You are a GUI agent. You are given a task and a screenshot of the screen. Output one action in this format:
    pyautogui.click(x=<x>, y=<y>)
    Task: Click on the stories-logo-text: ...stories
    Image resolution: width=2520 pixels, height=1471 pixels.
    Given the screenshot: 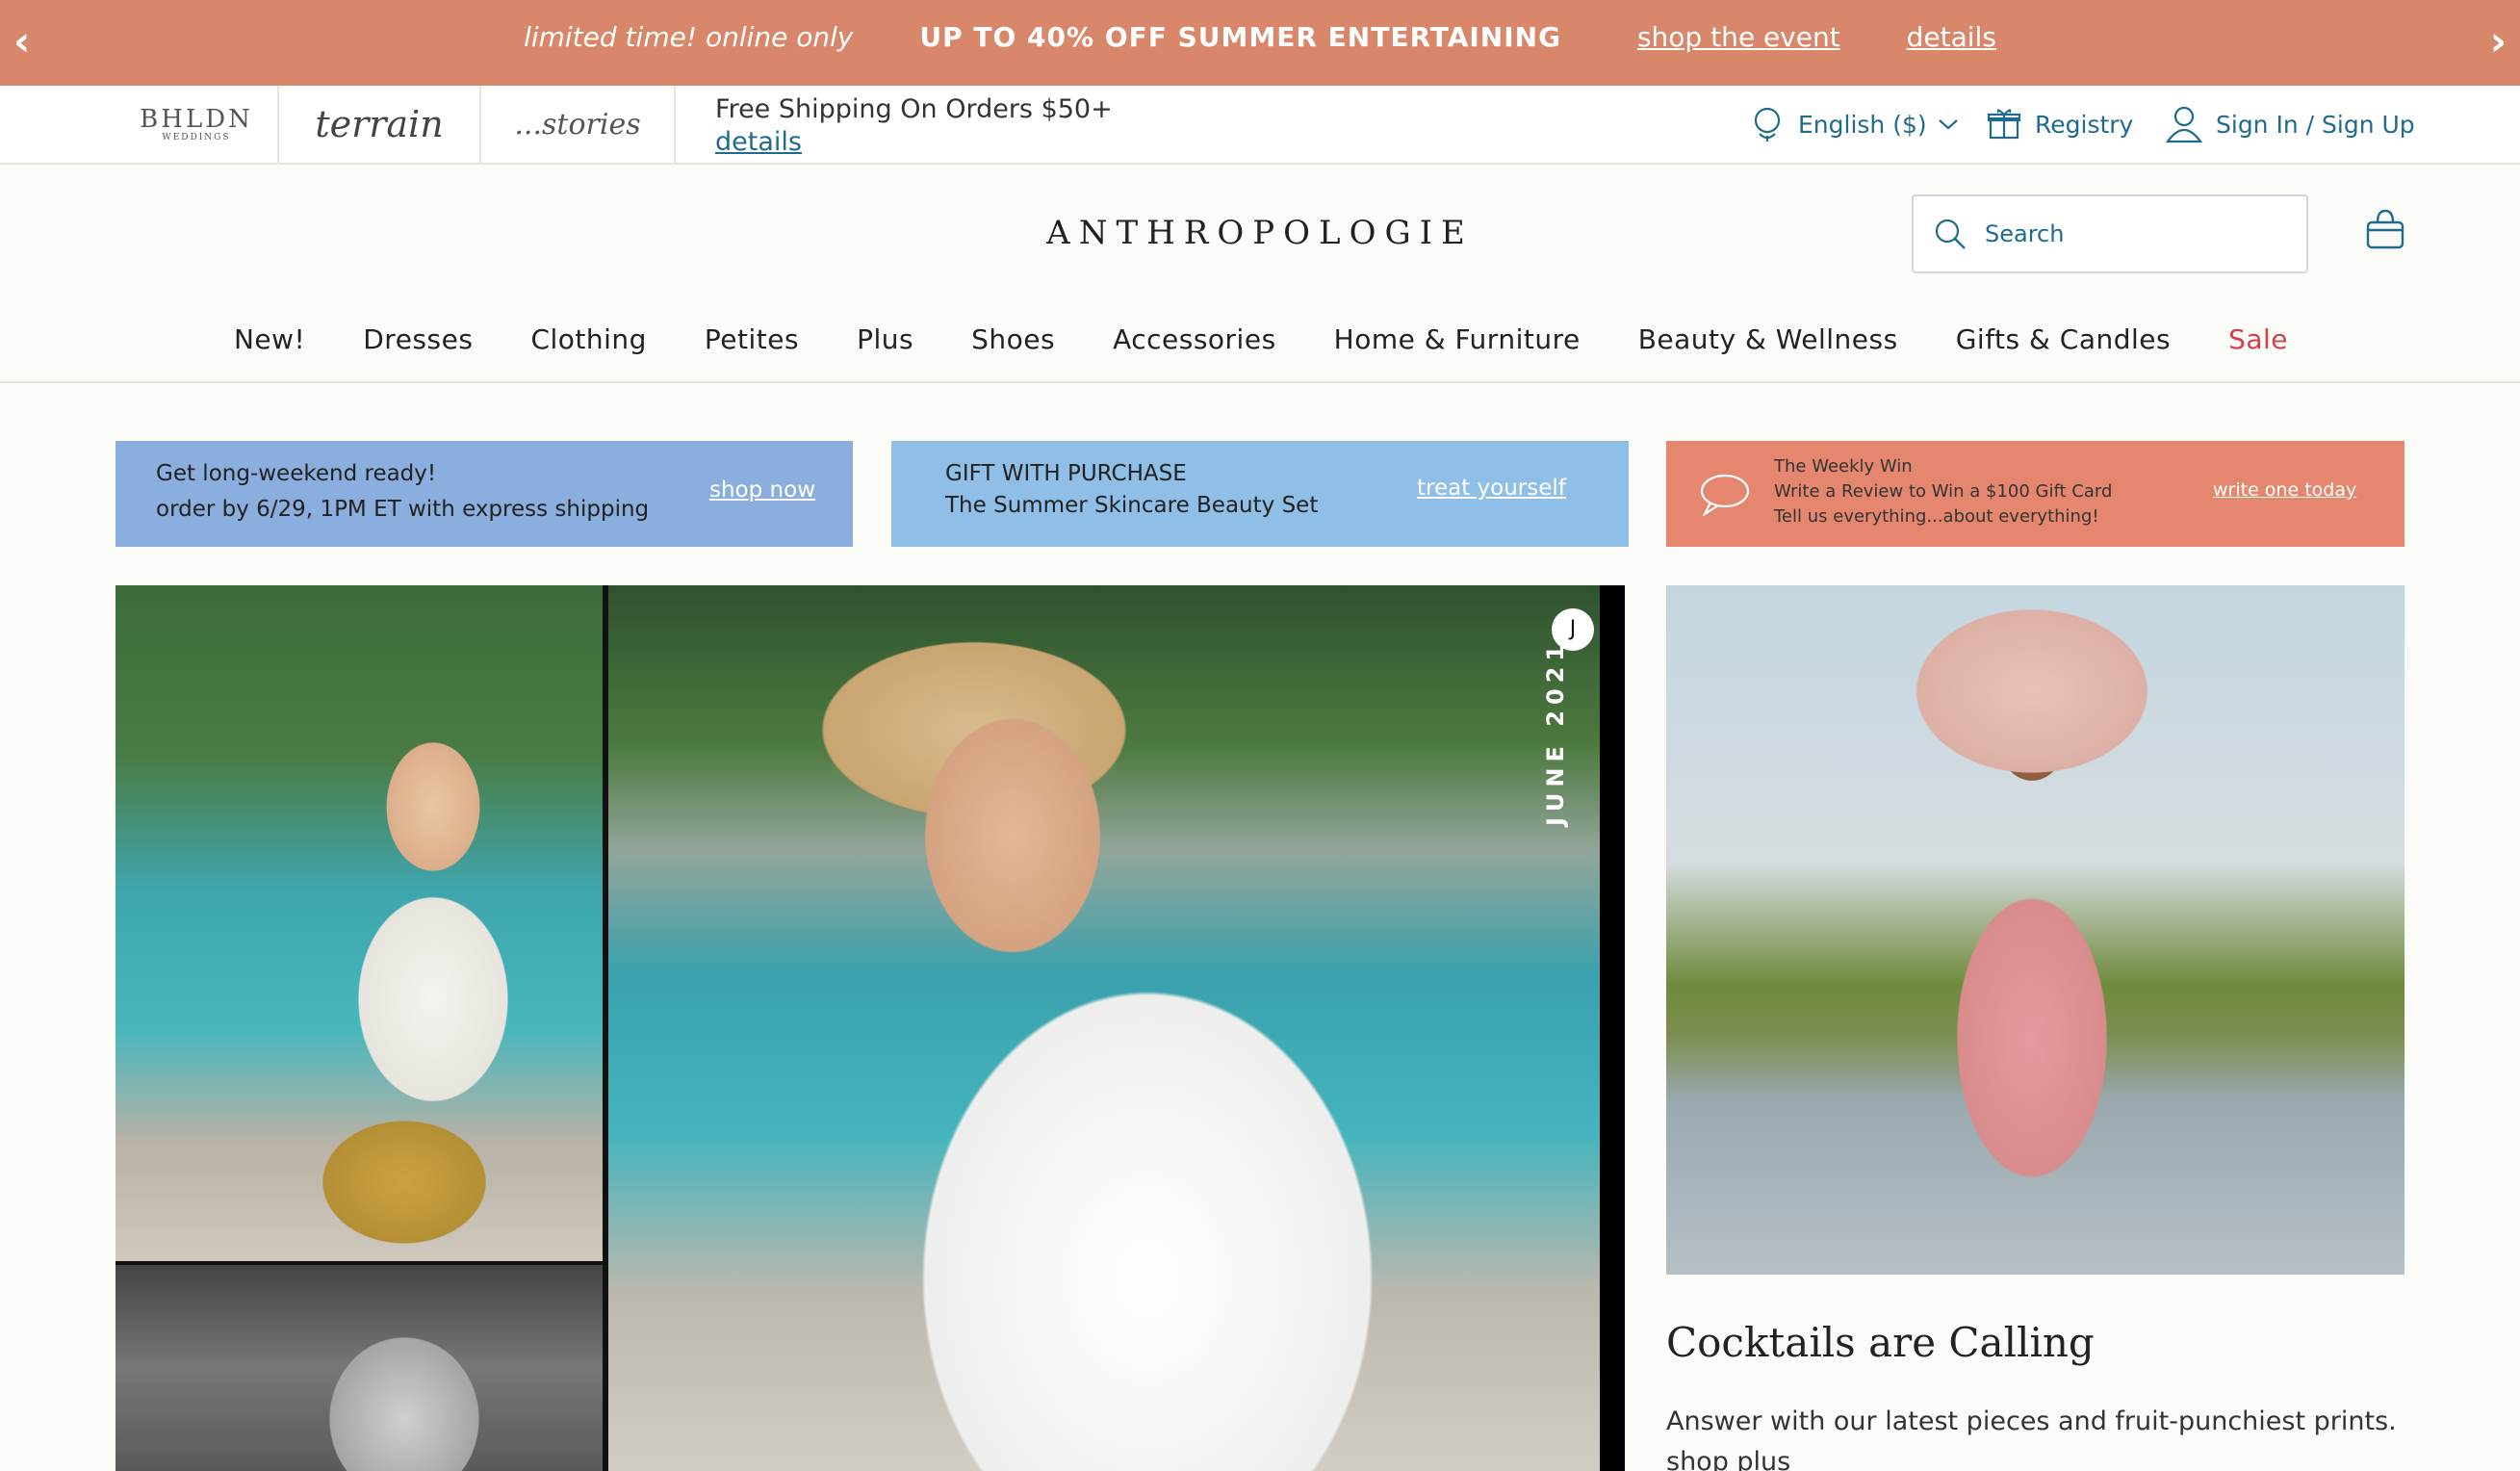 What is the action you would take?
    pyautogui.click(x=577, y=124)
    